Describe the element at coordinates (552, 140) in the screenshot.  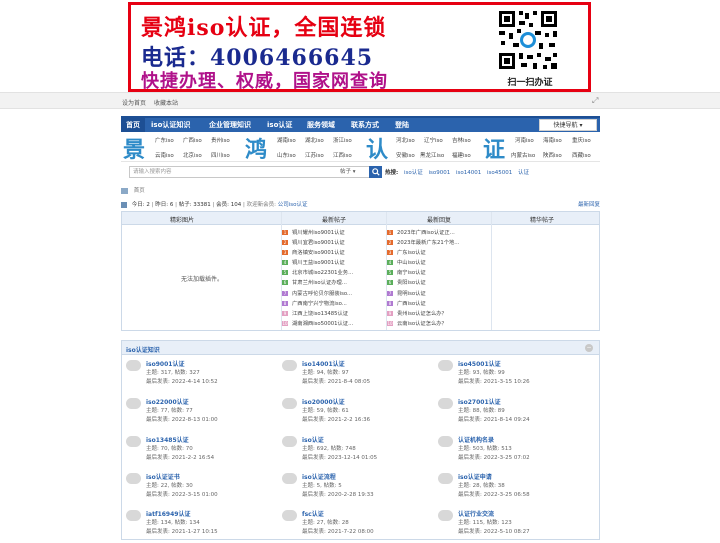
I see `city-link: 海南iso` at that location.